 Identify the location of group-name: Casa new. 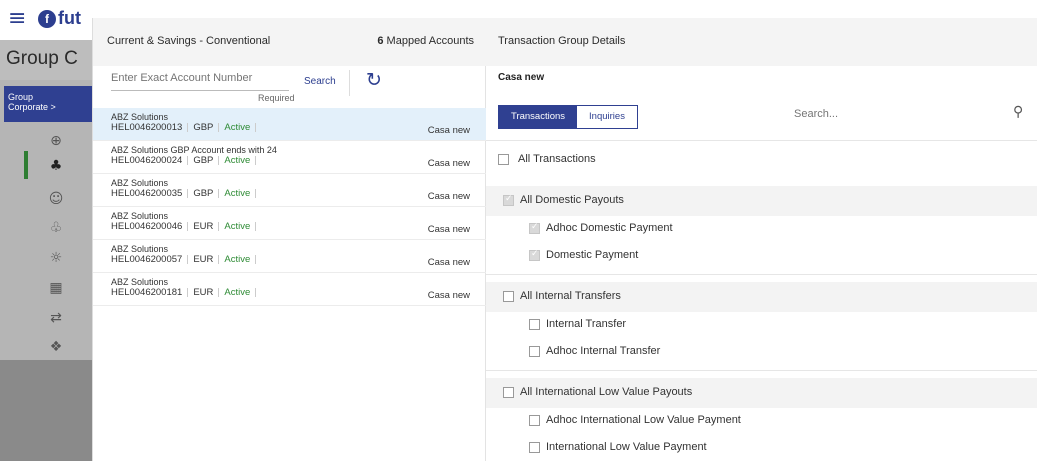
(521, 77).